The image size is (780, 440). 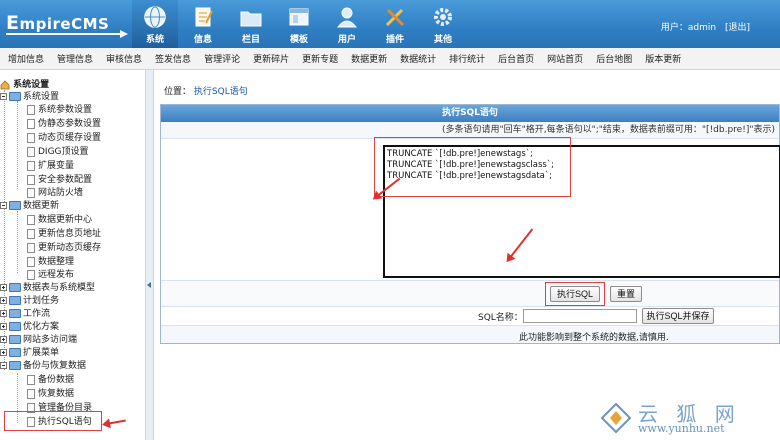 What do you see at coordinates (63, 152) in the screenshot?
I see `tree-item-label: DIGG顶设置` at bounding box center [63, 152].